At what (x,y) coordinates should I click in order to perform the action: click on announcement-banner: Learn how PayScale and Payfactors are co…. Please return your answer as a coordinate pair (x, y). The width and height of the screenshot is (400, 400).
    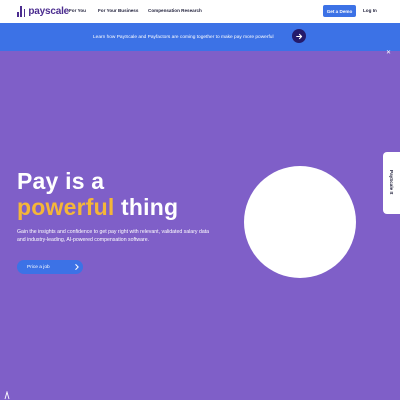
    Looking at the image, I should click on (200, 39).